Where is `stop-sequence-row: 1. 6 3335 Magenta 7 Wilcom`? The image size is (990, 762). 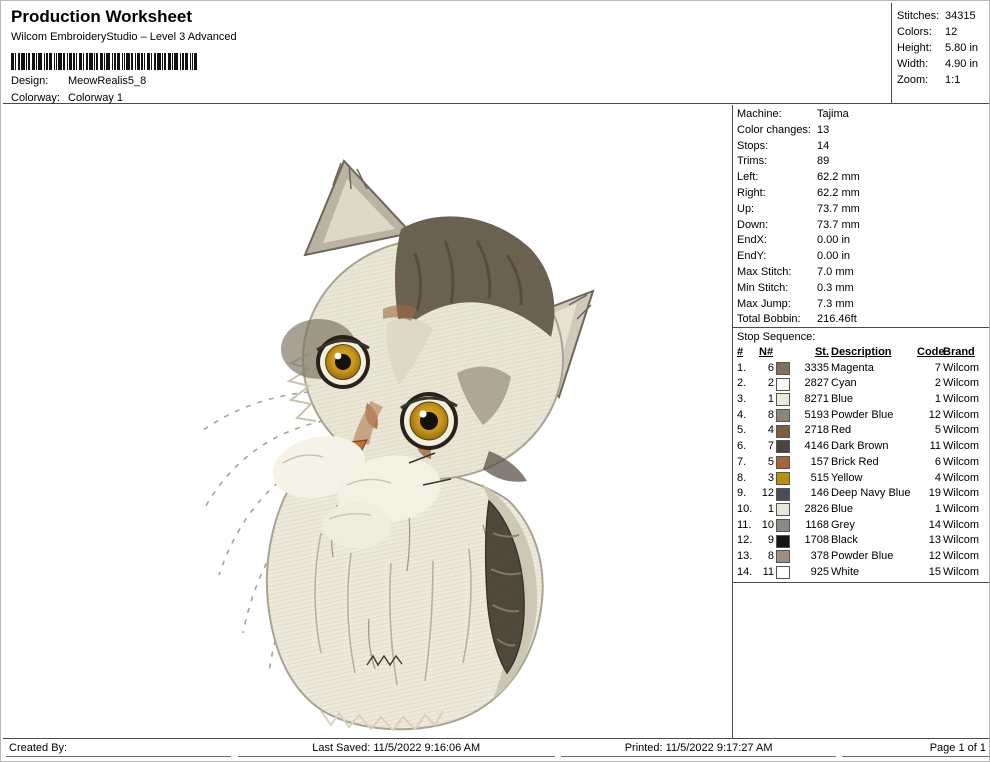 stop-sequence-row: 1. 6 3335 Magenta 7 Wilcom is located at coordinates (861, 369).